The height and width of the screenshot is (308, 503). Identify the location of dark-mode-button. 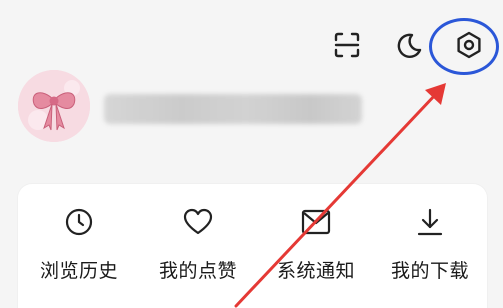
(409, 45).